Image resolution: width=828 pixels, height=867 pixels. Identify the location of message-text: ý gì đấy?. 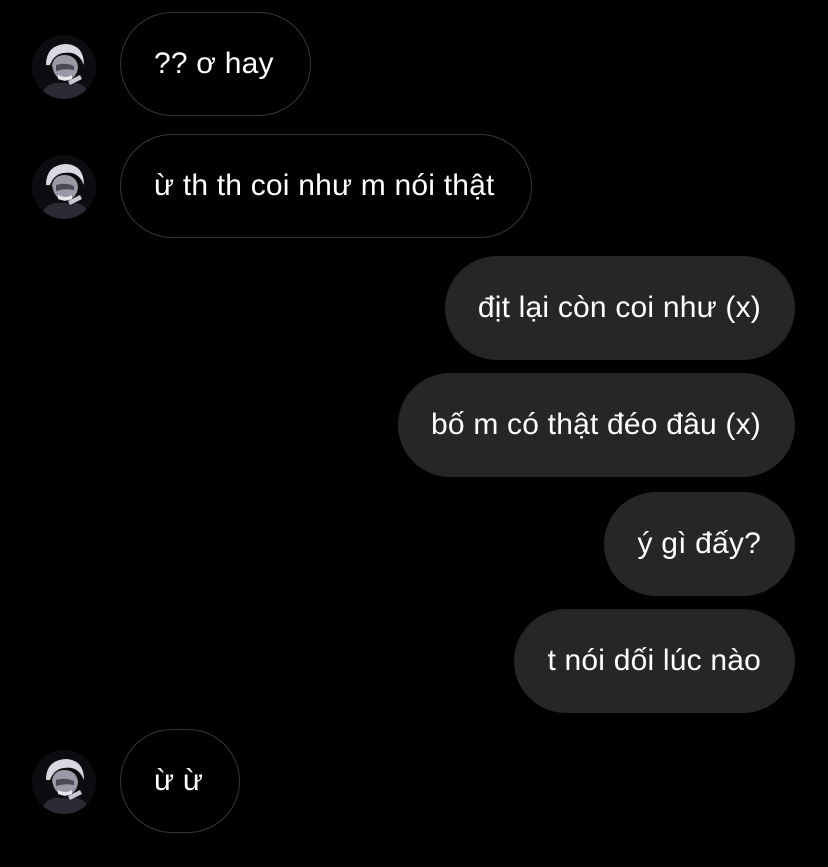
(699, 543).